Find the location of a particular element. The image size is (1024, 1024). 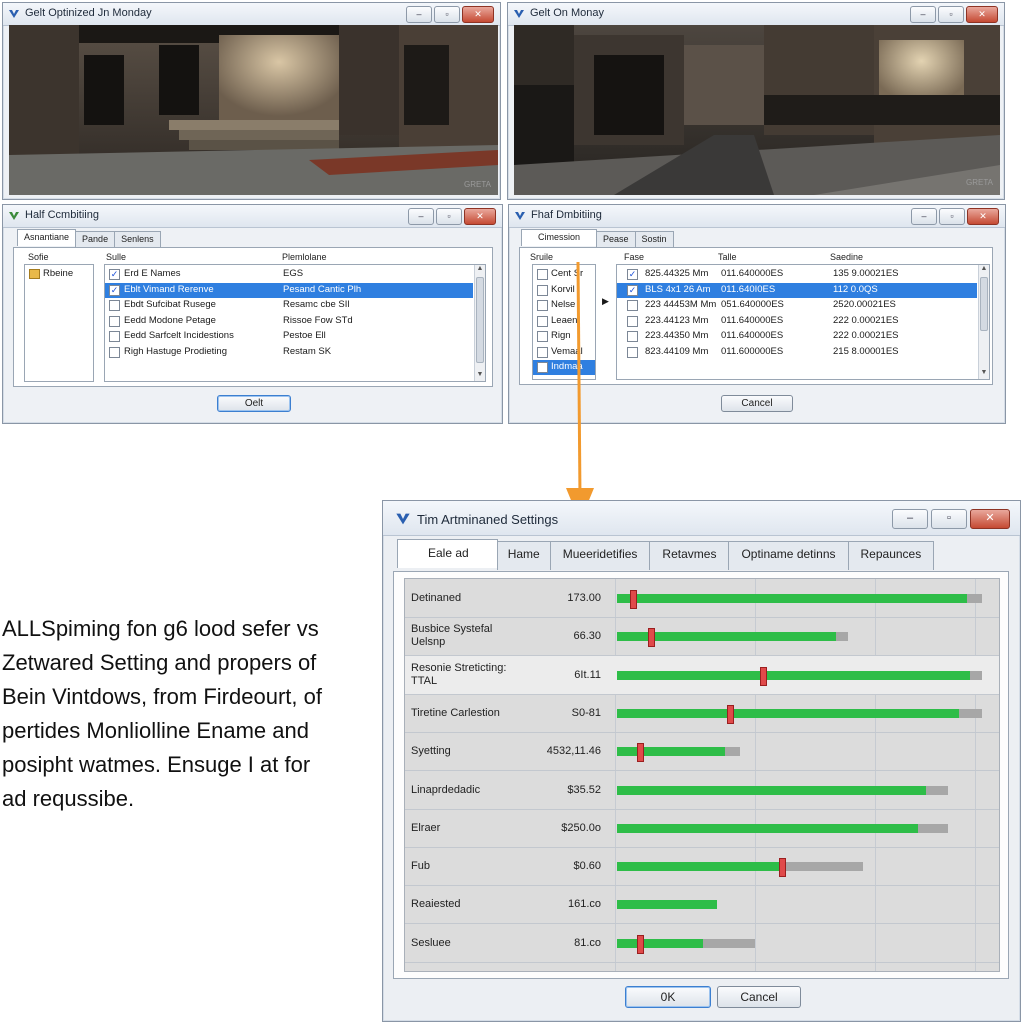

option-row: Ebdt Sufcibat Rusege Resamc cbe SIl is located at coordinates (289, 305).